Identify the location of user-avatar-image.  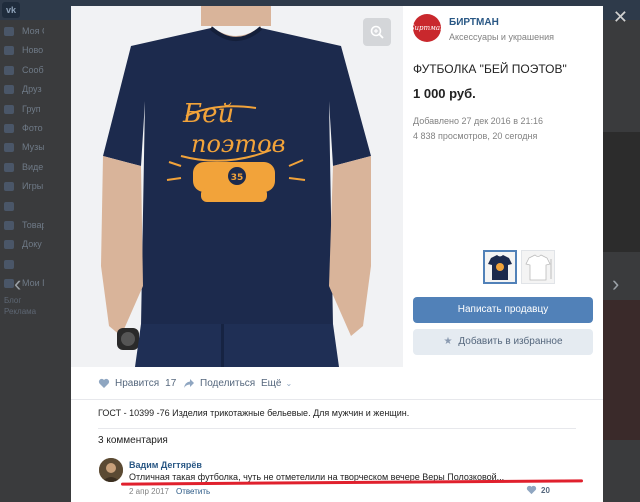
(111, 470).